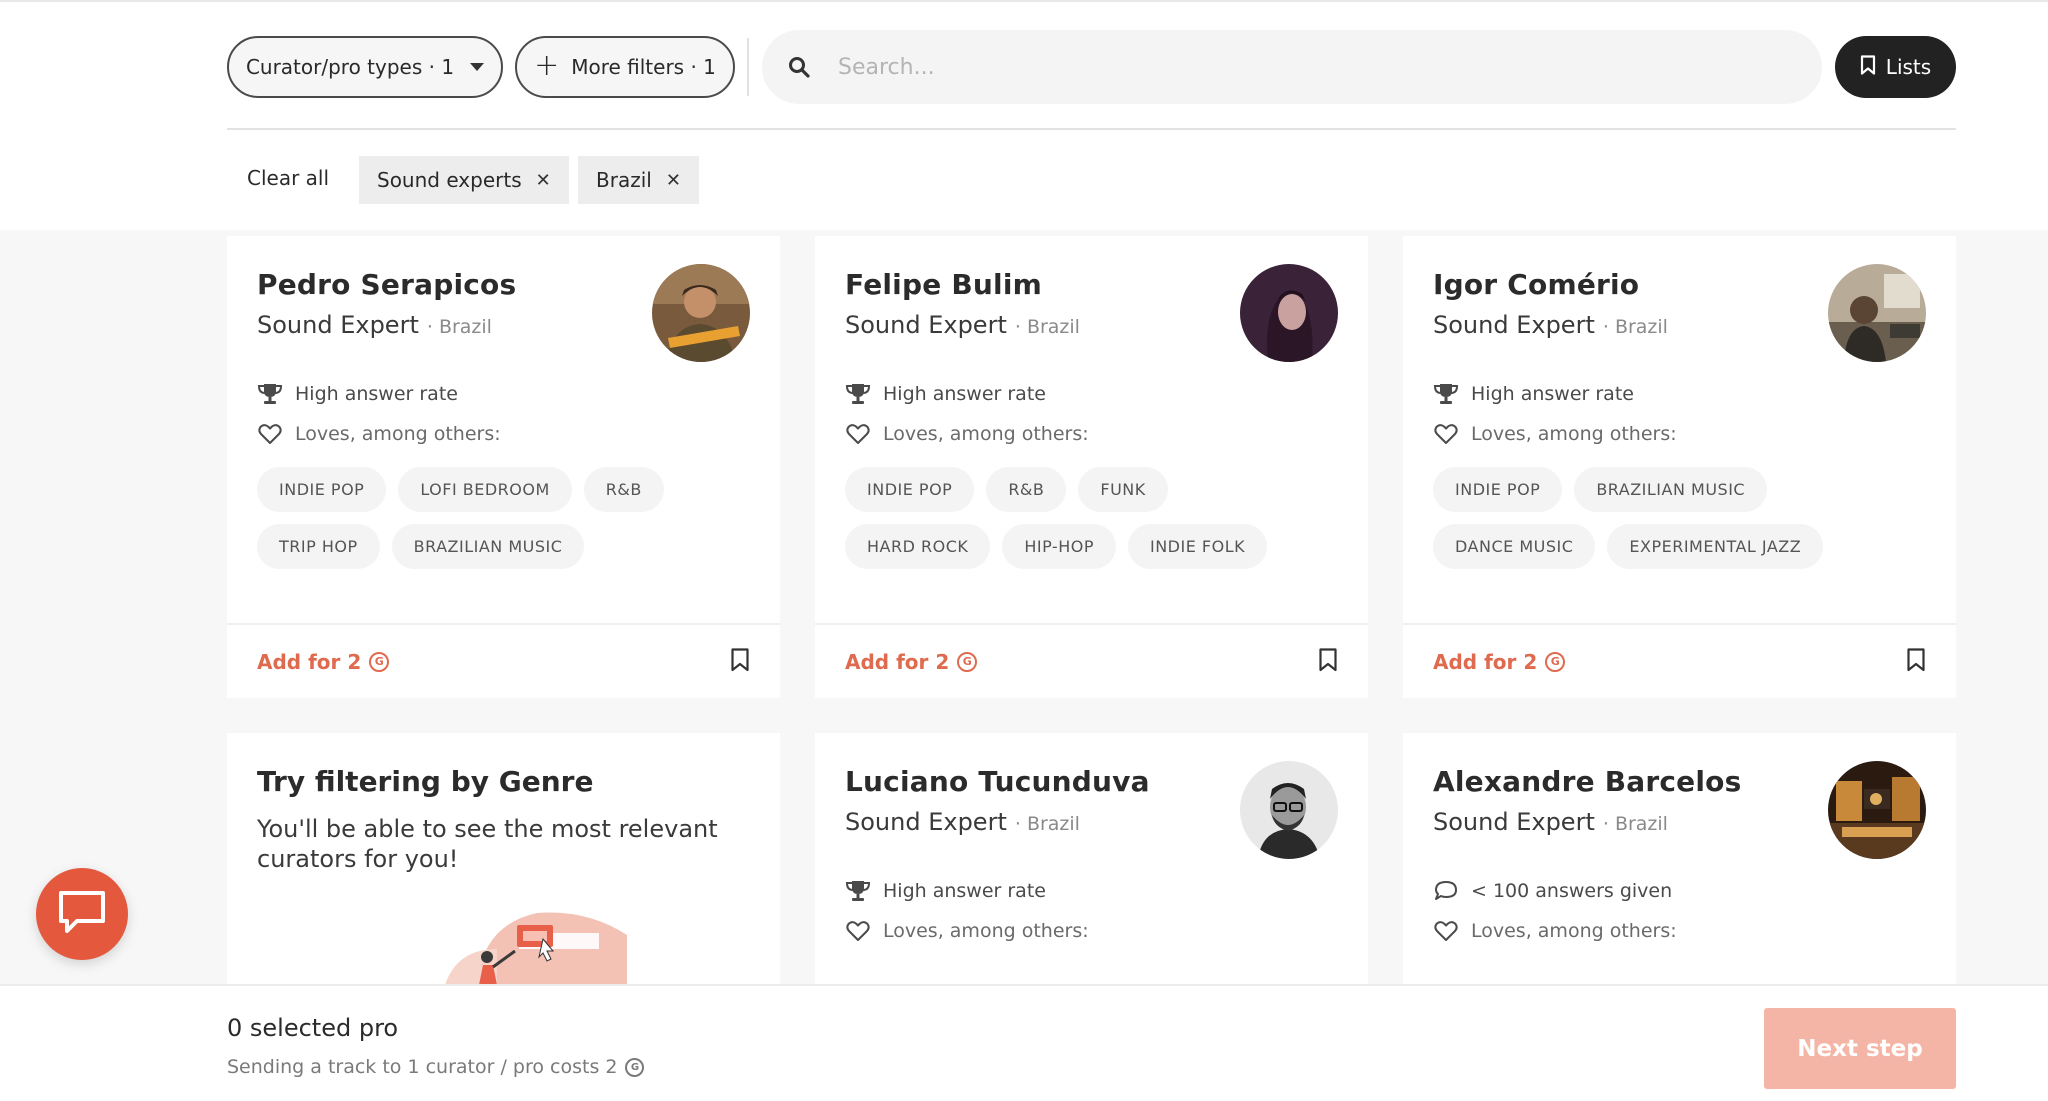 This screenshot has height=1101, width=2048. What do you see at coordinates (1059, 546) in the screenshot?
I see `genre-tag: HIP-HOP` at bounding box center [1059, 546].